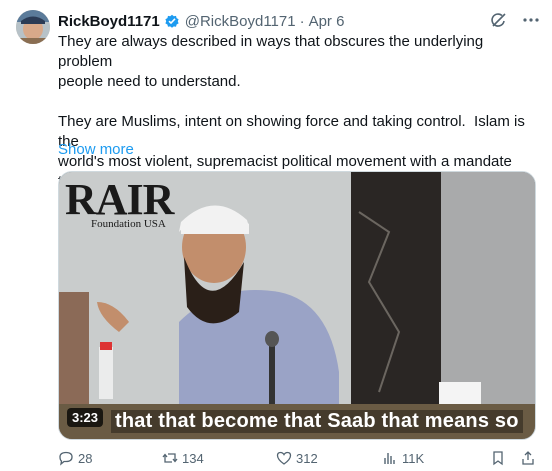 Image resolution: width=552 pixels, height=471 pixels. Describe the element at coordinates (128, 224) in the screenshot. I see `watermark-subtitle: Foundation USA` at that location.